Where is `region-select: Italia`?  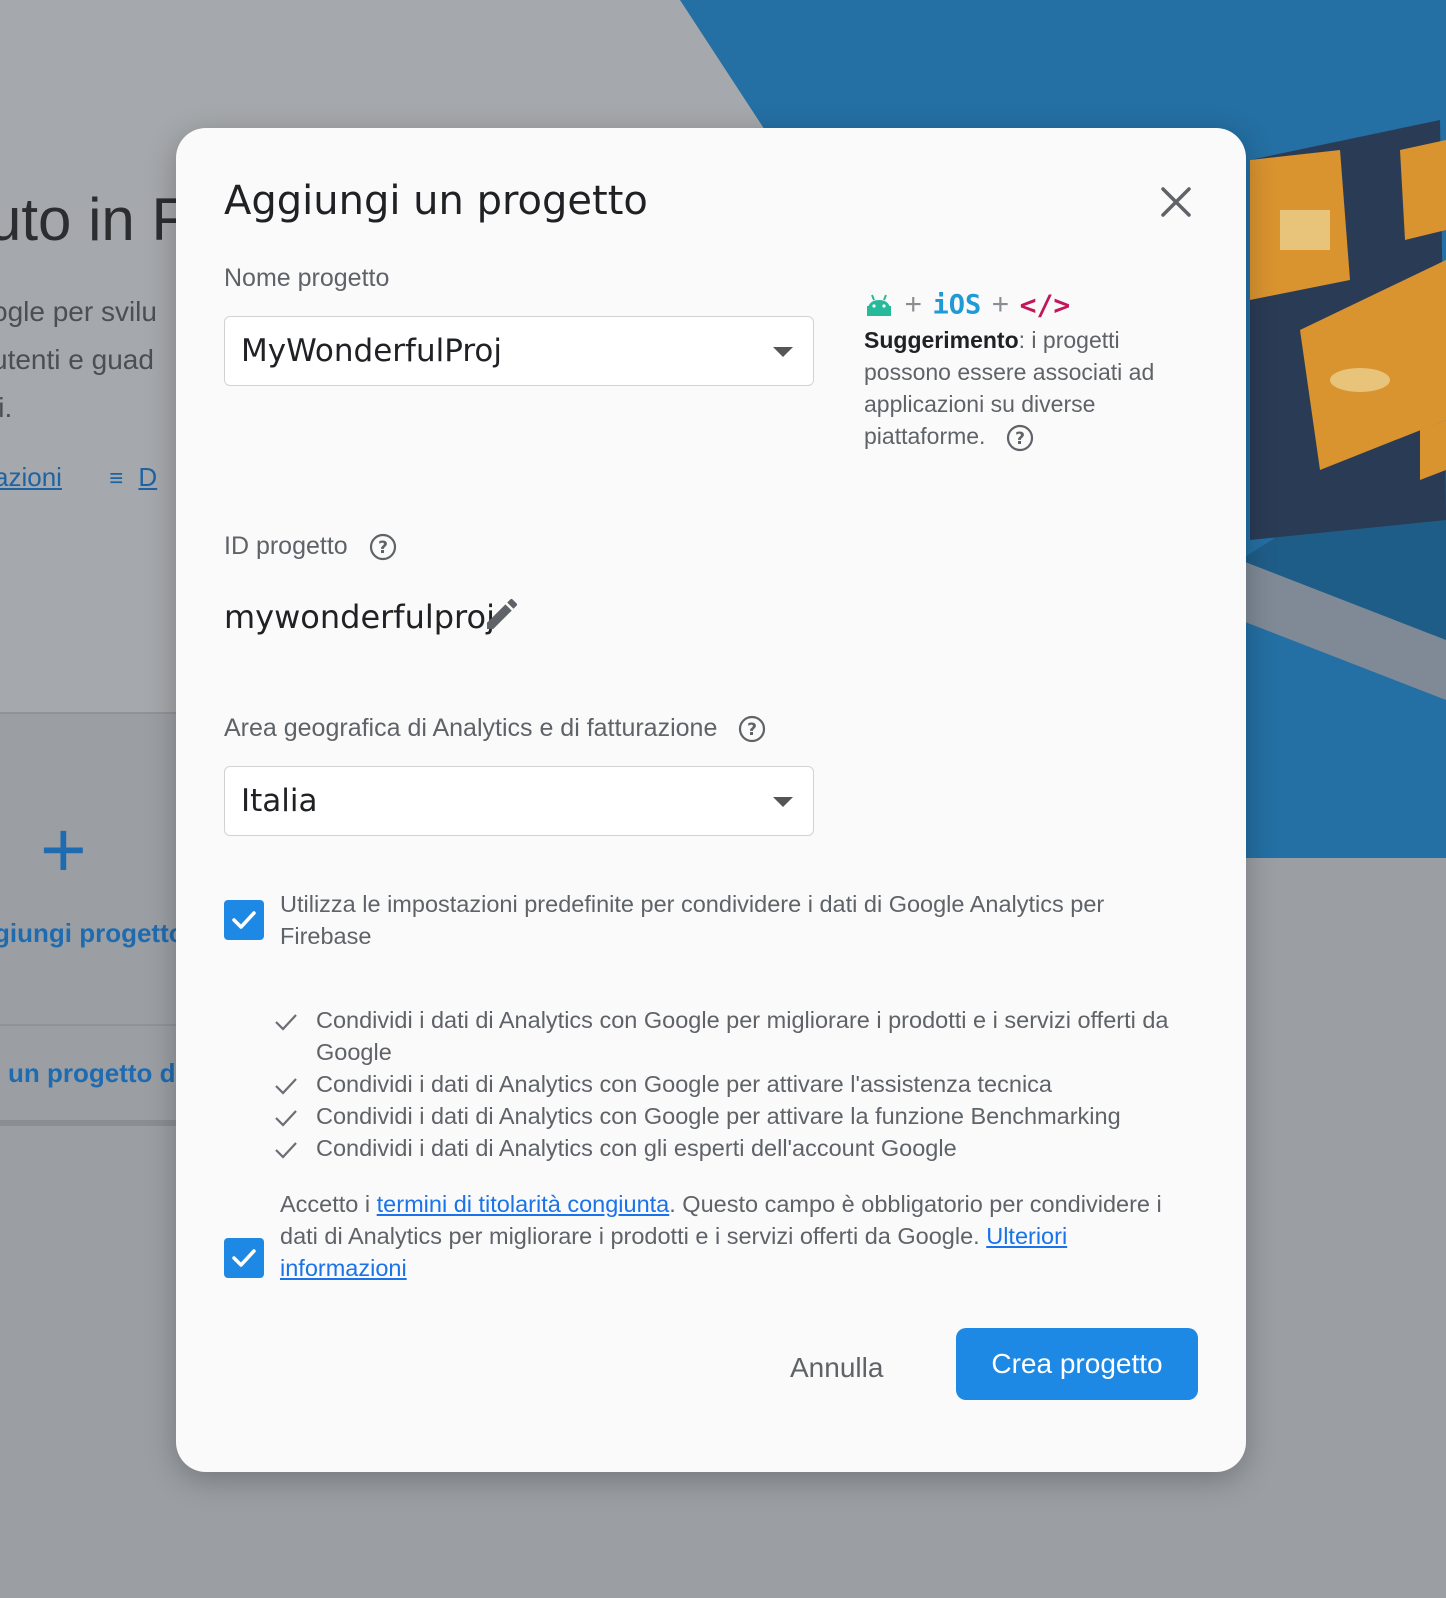 region-select: Italia is located at coordinates (519, 801).